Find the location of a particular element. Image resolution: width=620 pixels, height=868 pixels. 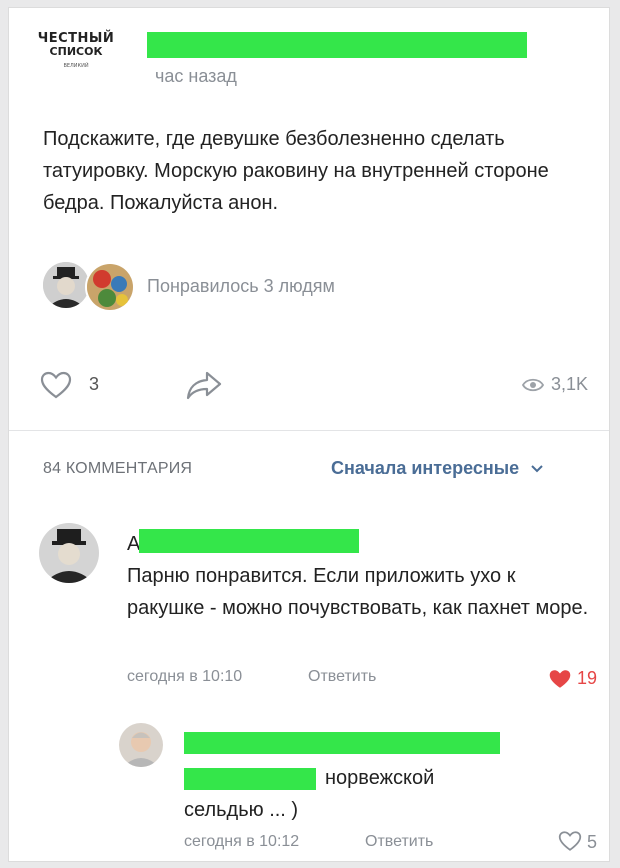

redacted-text is located at coordinates (250, 779).